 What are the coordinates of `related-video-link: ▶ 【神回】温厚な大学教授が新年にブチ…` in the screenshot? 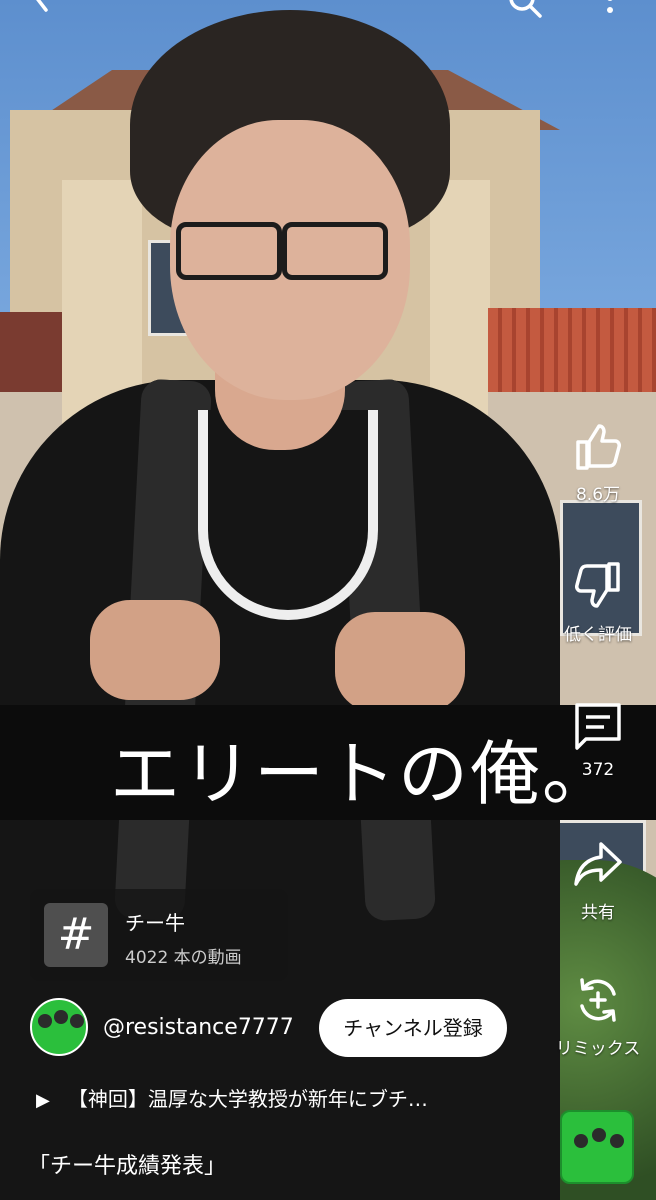 It's located at (232, 1097).